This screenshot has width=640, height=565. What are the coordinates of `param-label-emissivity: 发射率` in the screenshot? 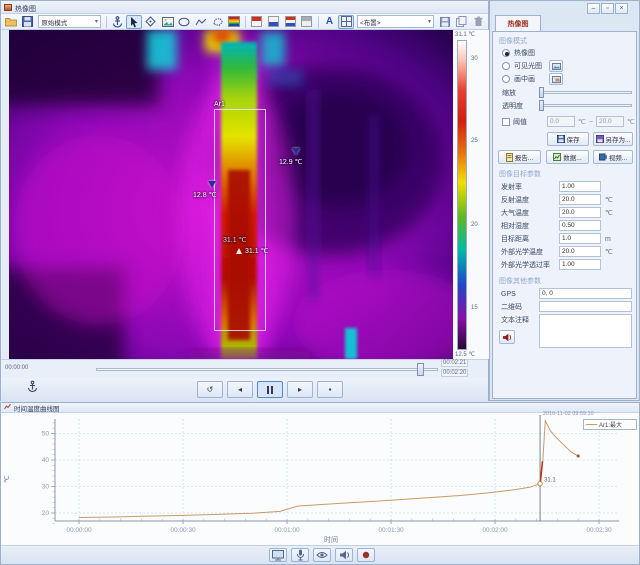 It's located at (511, 187).